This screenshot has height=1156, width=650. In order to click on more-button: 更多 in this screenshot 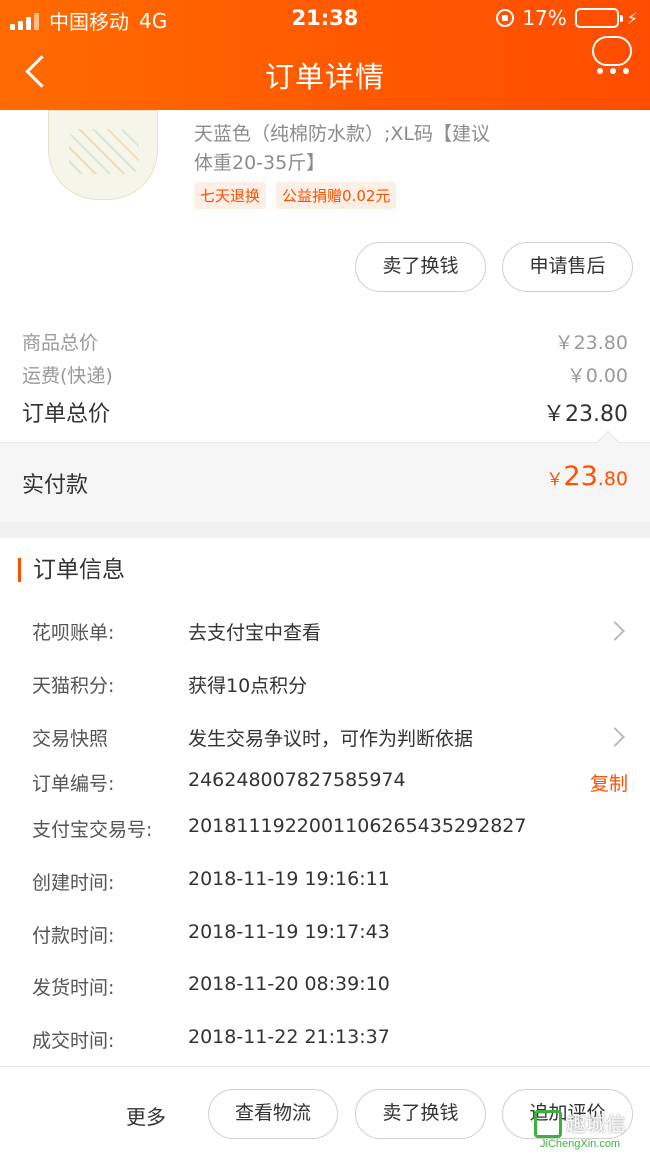, I will do `click(146, 1115)`.